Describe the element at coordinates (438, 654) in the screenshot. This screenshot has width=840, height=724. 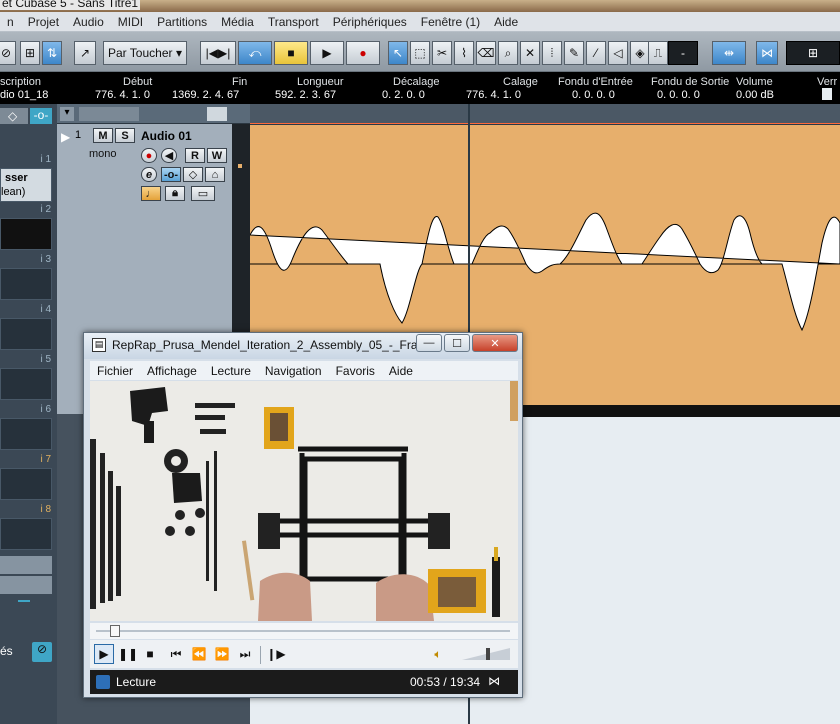
I see `volume-icon: 🔈︎` at that location.